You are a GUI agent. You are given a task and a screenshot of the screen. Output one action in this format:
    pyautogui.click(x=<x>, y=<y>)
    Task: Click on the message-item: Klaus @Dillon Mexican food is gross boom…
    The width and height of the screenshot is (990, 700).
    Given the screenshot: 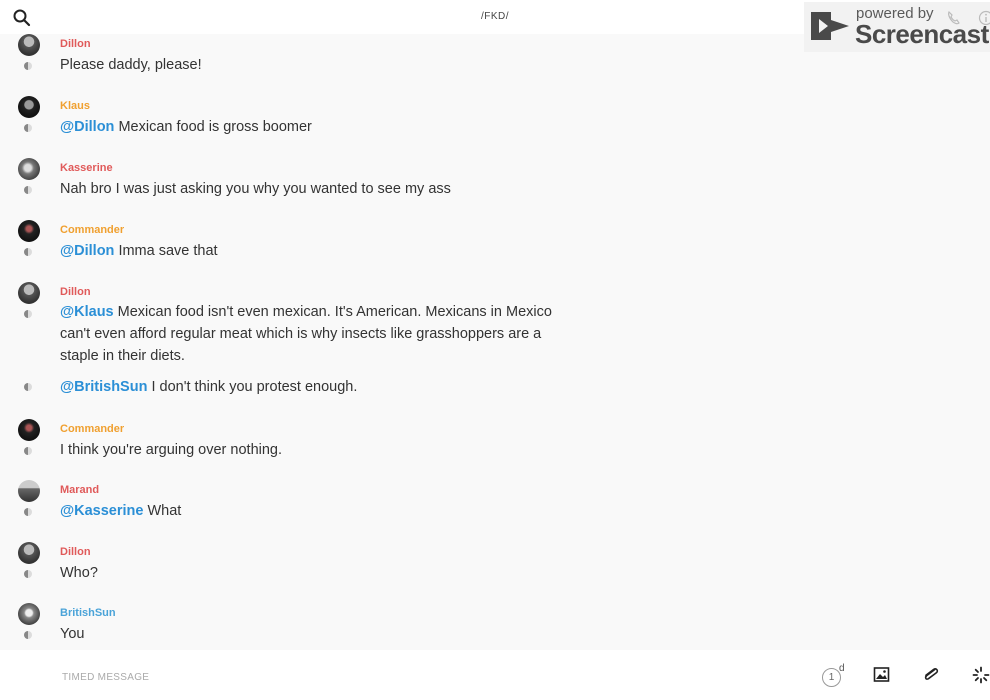 What is the action you would take?
    pyautogui.click(x=300, y=126)
    